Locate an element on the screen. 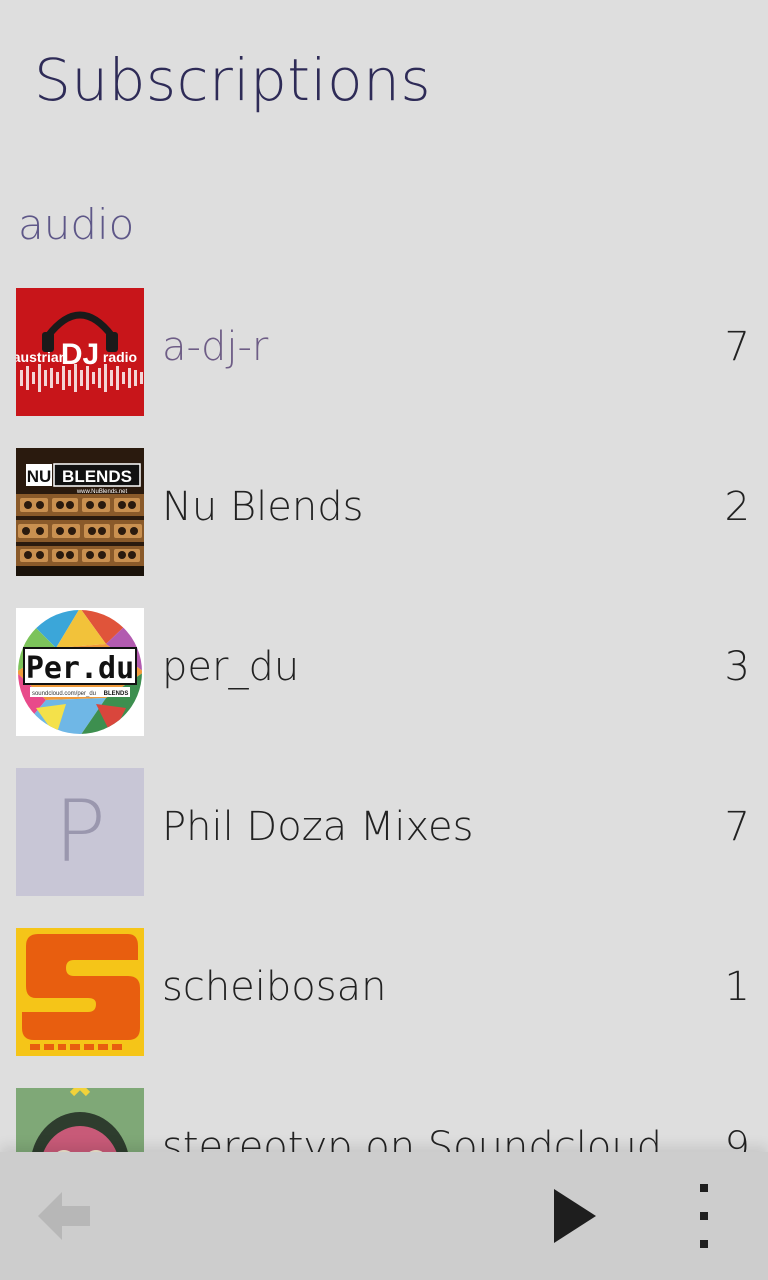  thumb-text-blends-small: BLENDS is located at coordinates (116, 694).